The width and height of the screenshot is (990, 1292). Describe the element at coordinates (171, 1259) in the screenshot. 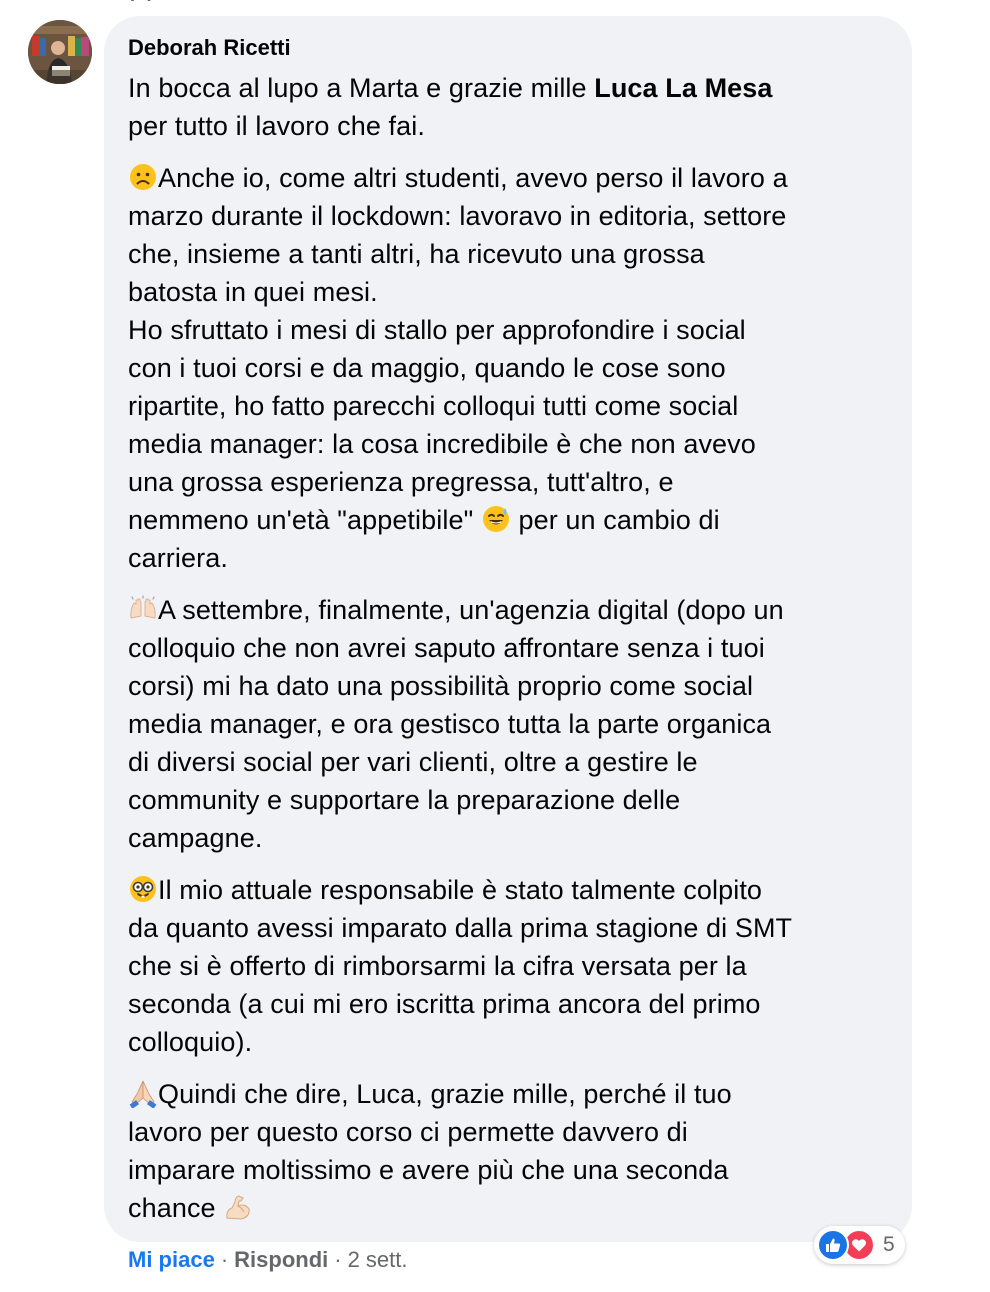

I see `like-comment-link: Mi piace` at that location.